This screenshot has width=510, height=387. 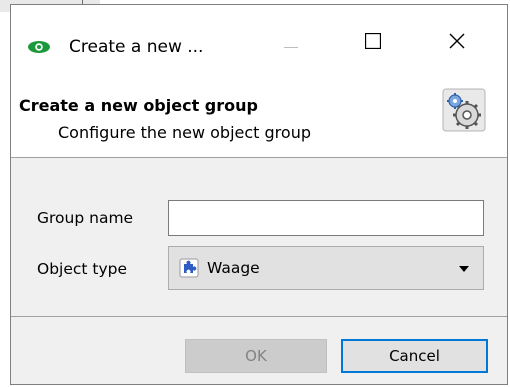 I want to click on close-icon, so click(x=457, y=43).